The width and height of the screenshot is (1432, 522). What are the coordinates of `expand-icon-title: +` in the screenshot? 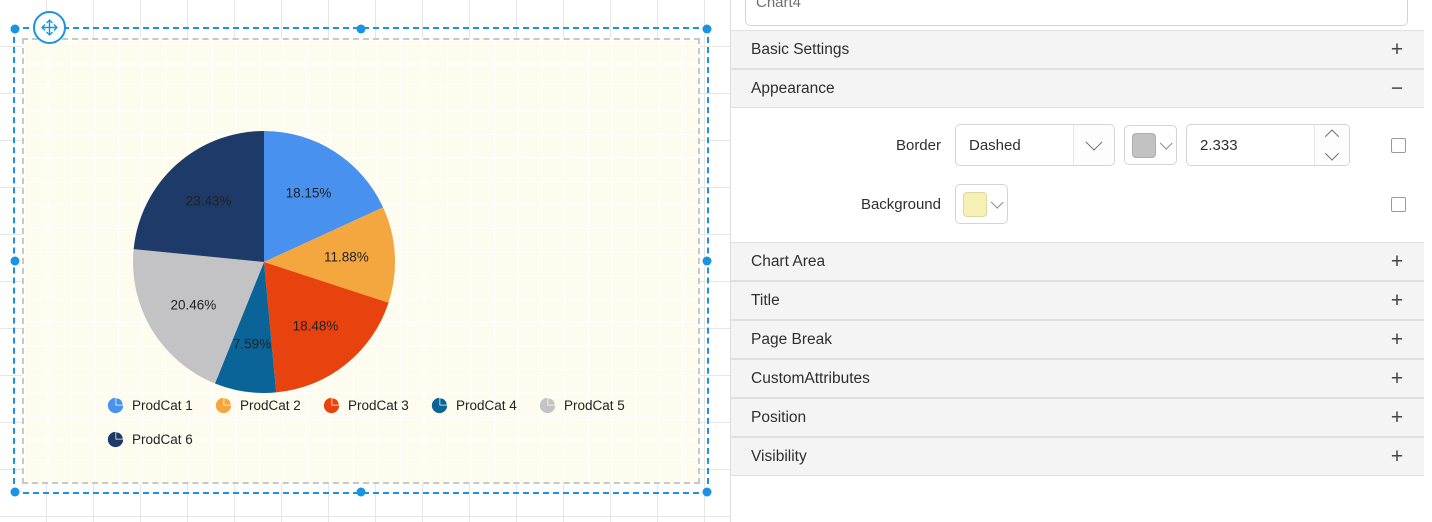 It's located at (1397, 300).